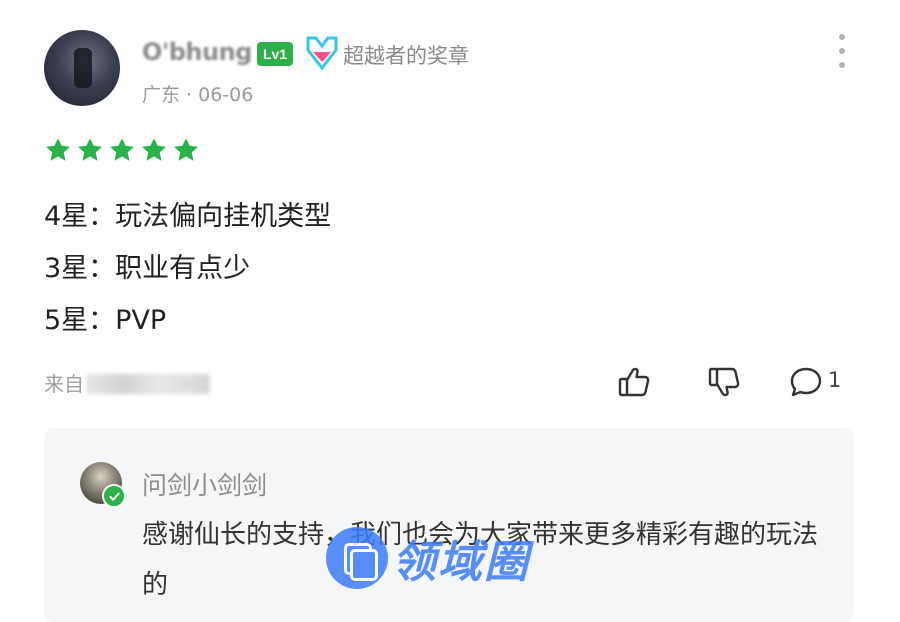  Describe the element at coordinates (147, 268) in the screenshot. I see `review-line: 3星：职业有点少` at that location.